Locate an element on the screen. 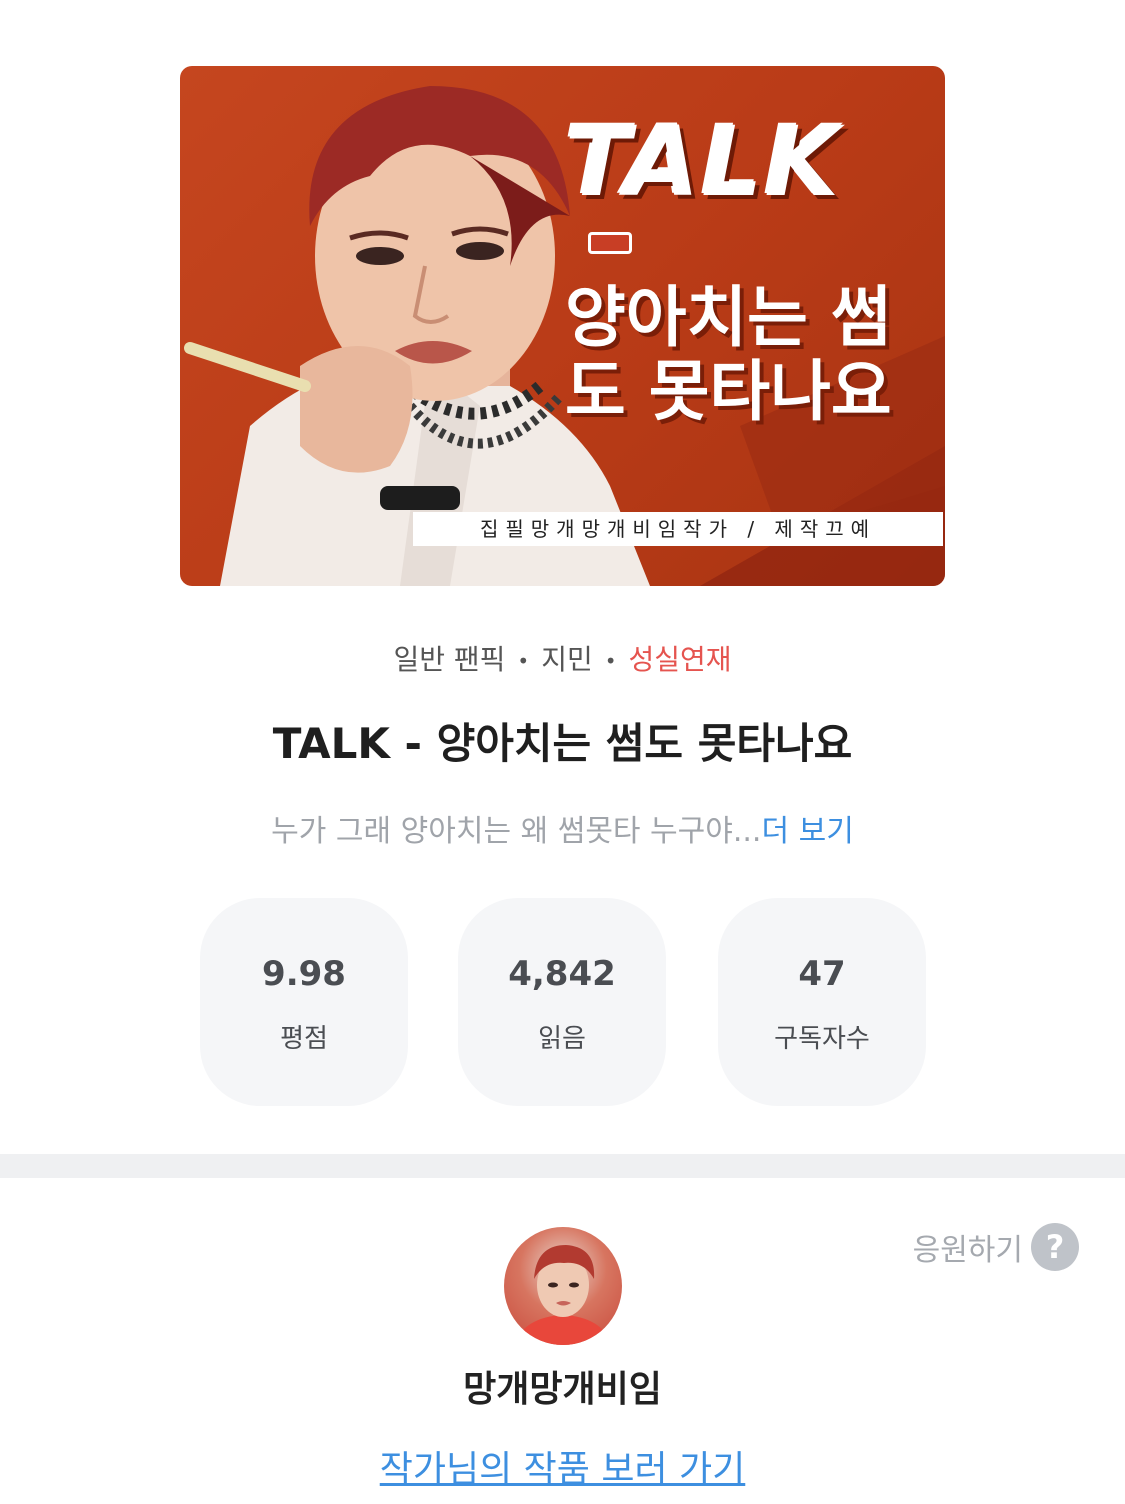 The width and height of the screenshot is (1125, 1504). stat-value: 47 is located at coordinates (822, 974).